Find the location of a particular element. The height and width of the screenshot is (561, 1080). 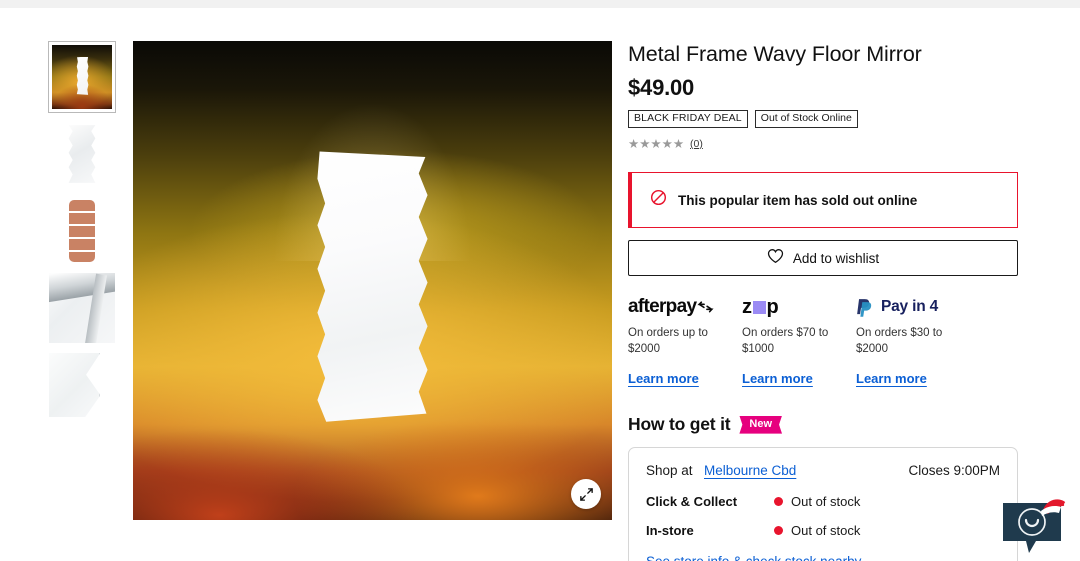

thumbnail-mirror-lifestyle-warm is located at coordinates (82, 77).